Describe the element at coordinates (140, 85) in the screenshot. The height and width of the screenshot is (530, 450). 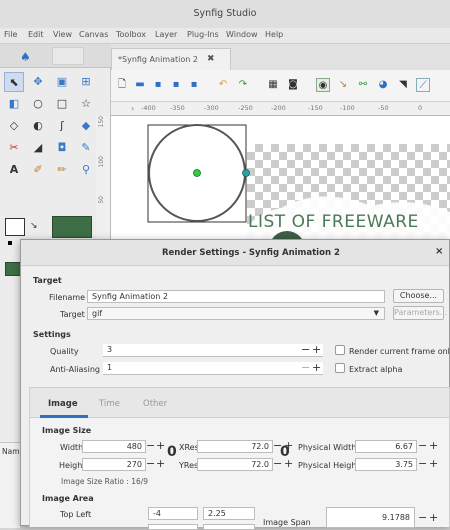
I see `open-file-icon: ▬` at that location.